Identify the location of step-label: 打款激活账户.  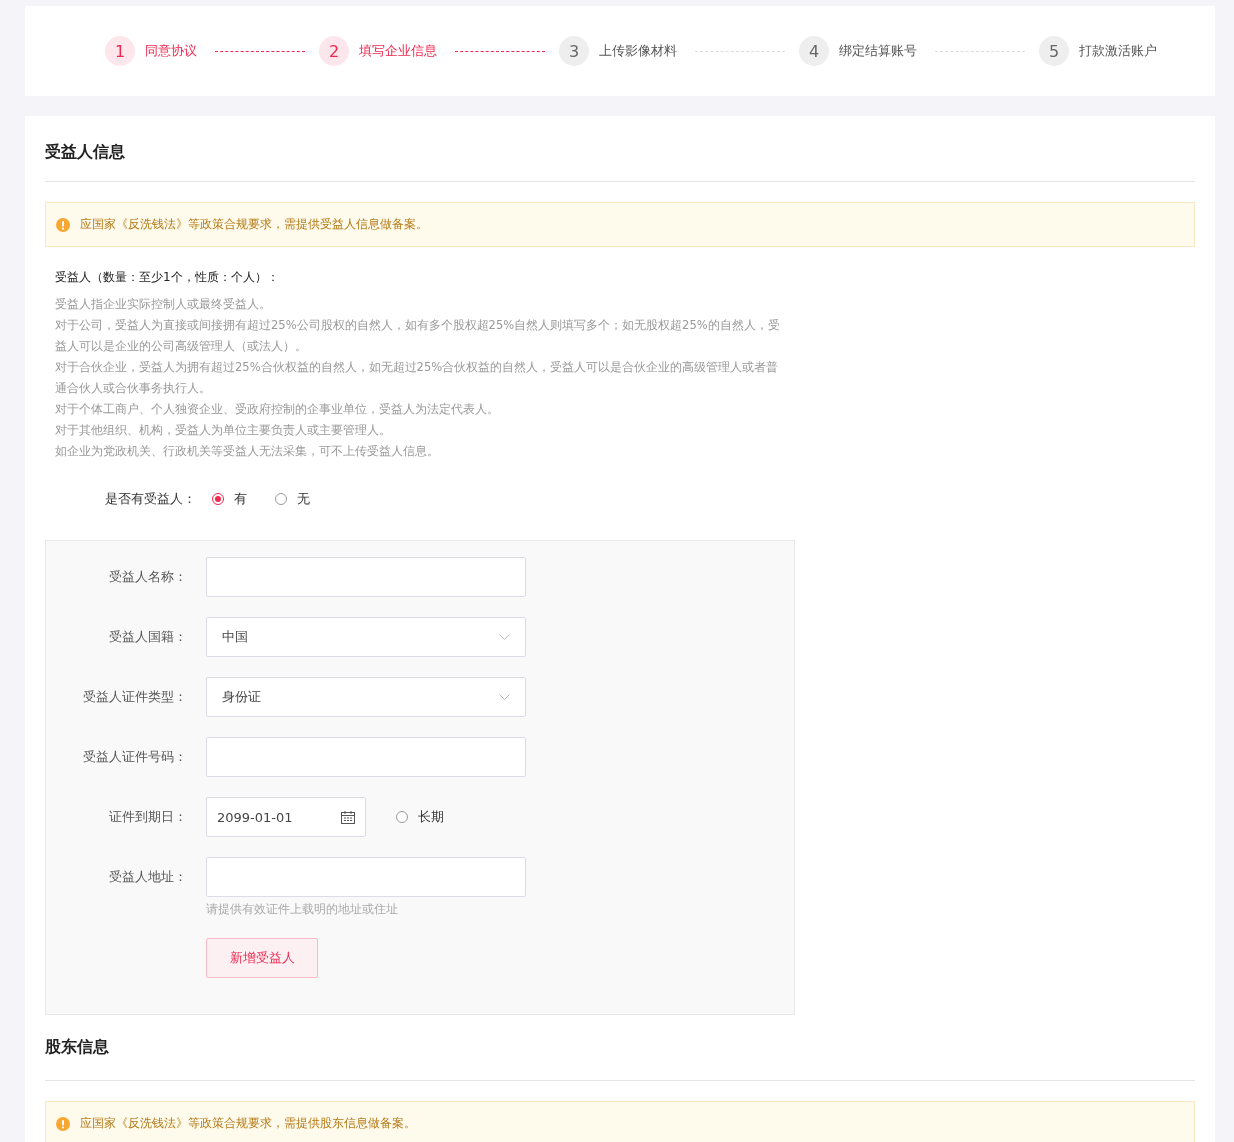
(1118, 51).